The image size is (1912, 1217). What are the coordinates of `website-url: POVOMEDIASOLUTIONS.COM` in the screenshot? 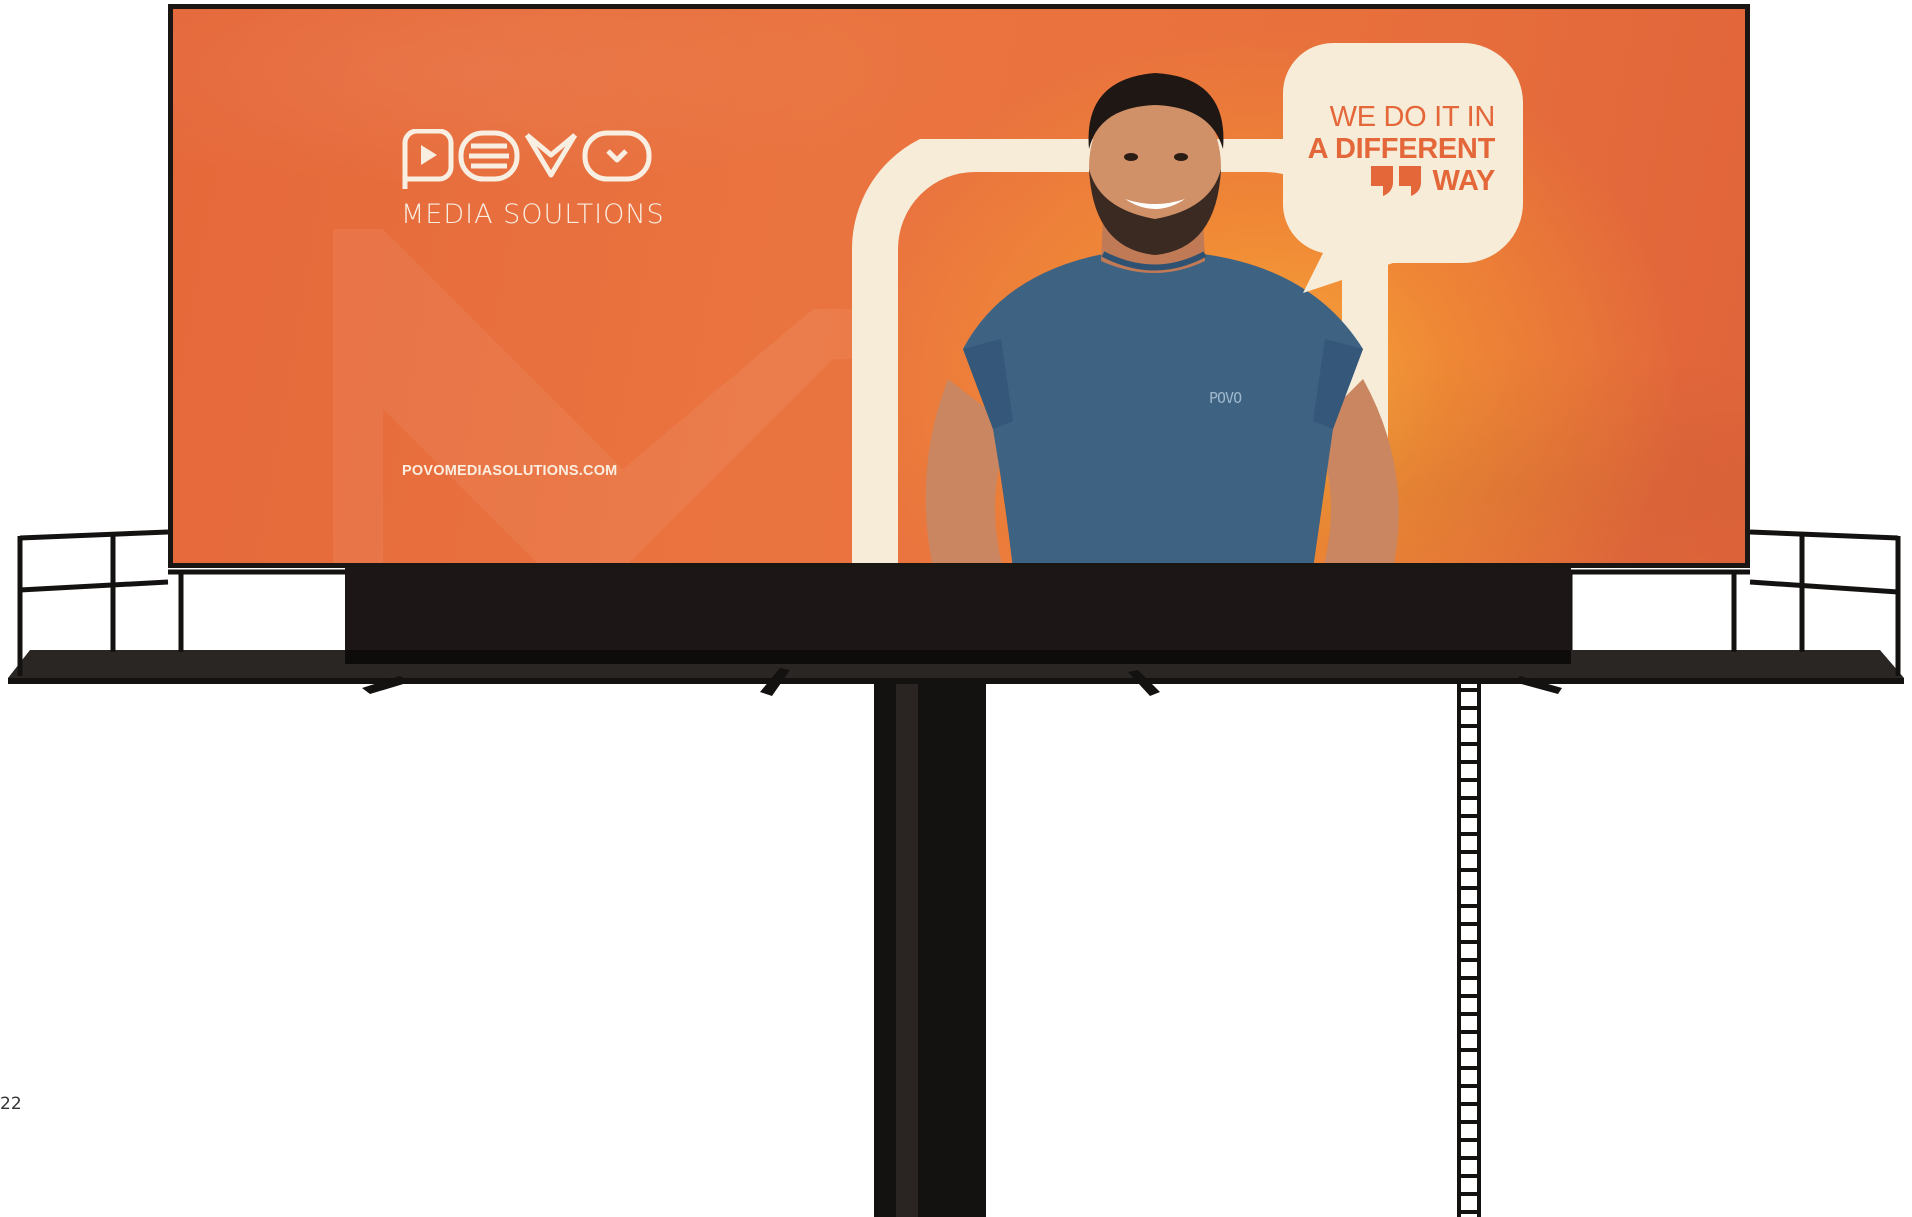 It's located at (510, 471).